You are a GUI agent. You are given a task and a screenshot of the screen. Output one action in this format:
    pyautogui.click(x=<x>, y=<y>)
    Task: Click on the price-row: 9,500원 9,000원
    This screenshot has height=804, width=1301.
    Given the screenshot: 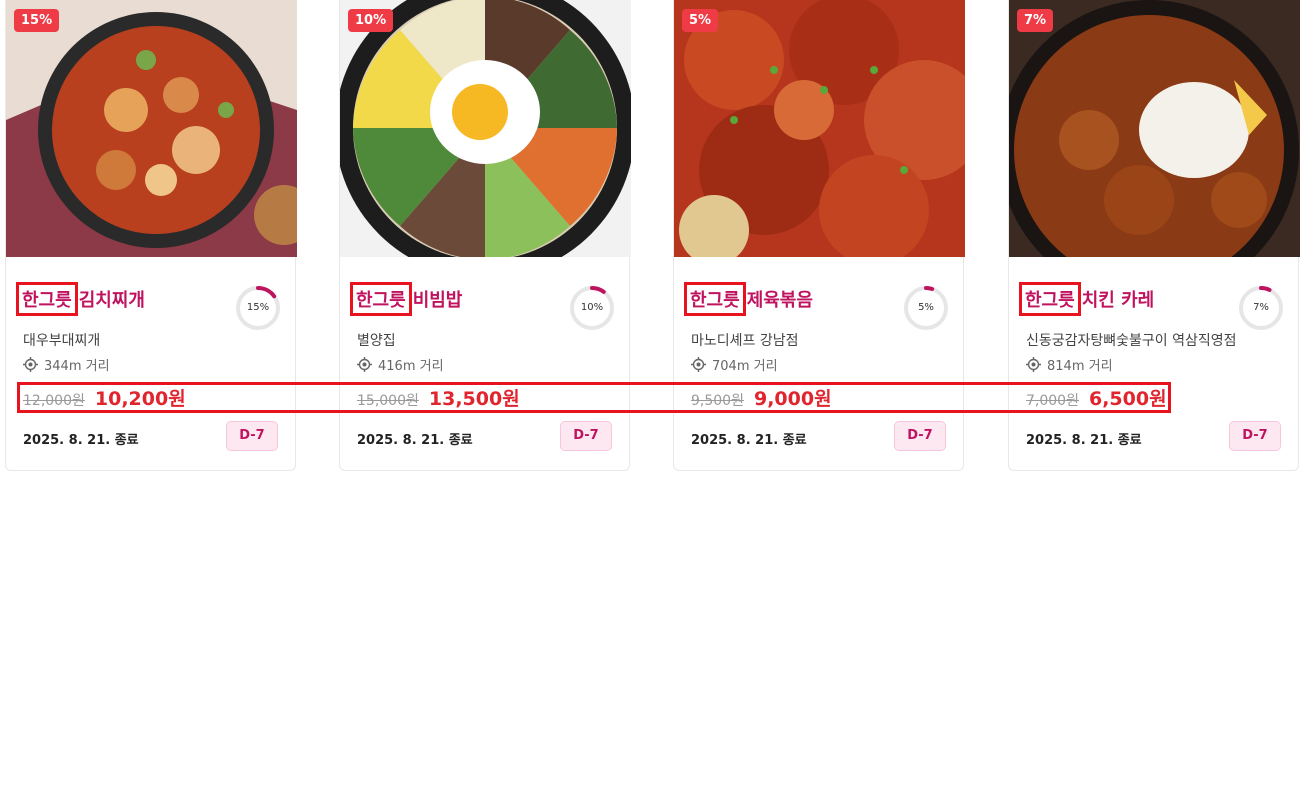 What is the action you would take?
    pyautogui.click(x=761, y=397)
    